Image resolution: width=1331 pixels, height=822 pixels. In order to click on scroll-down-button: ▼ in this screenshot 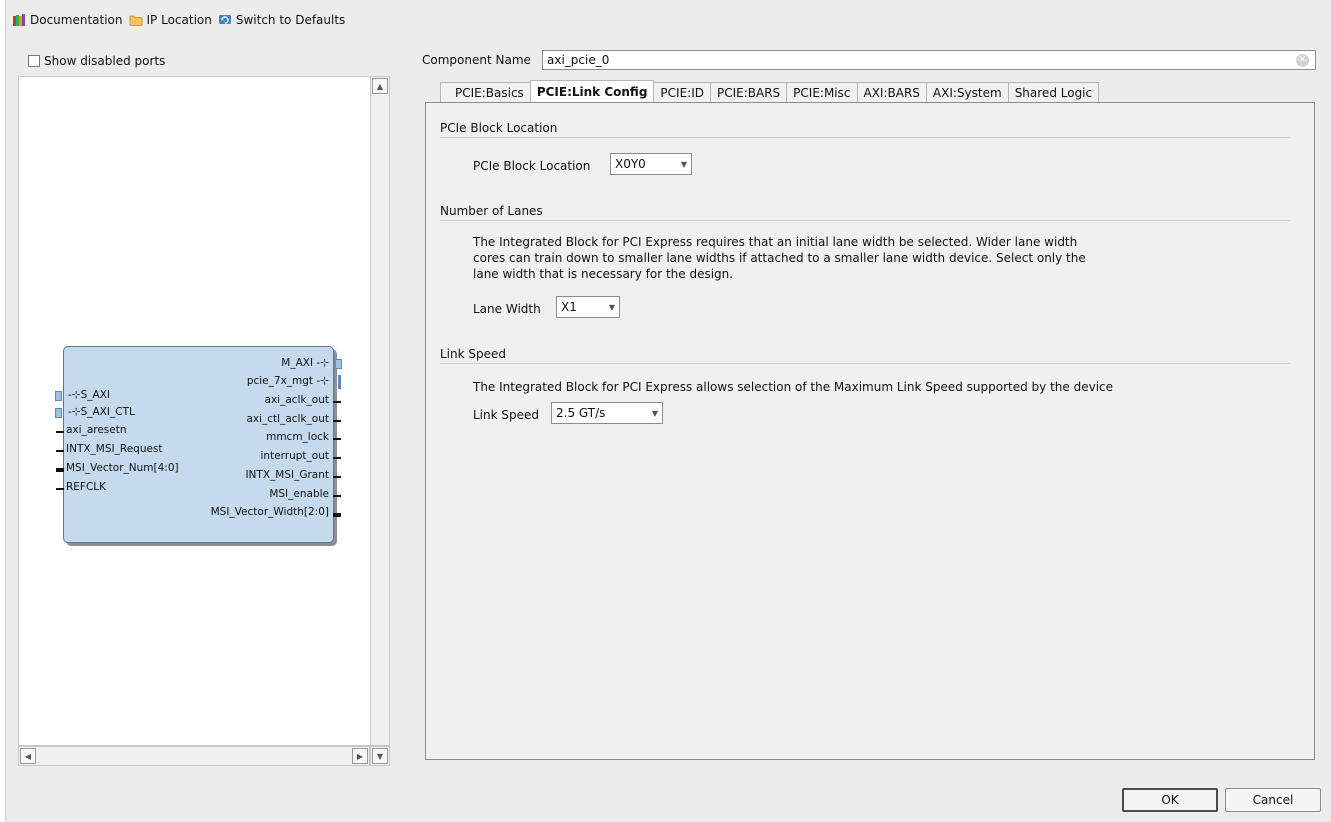, I will do `click(380, 756)`.